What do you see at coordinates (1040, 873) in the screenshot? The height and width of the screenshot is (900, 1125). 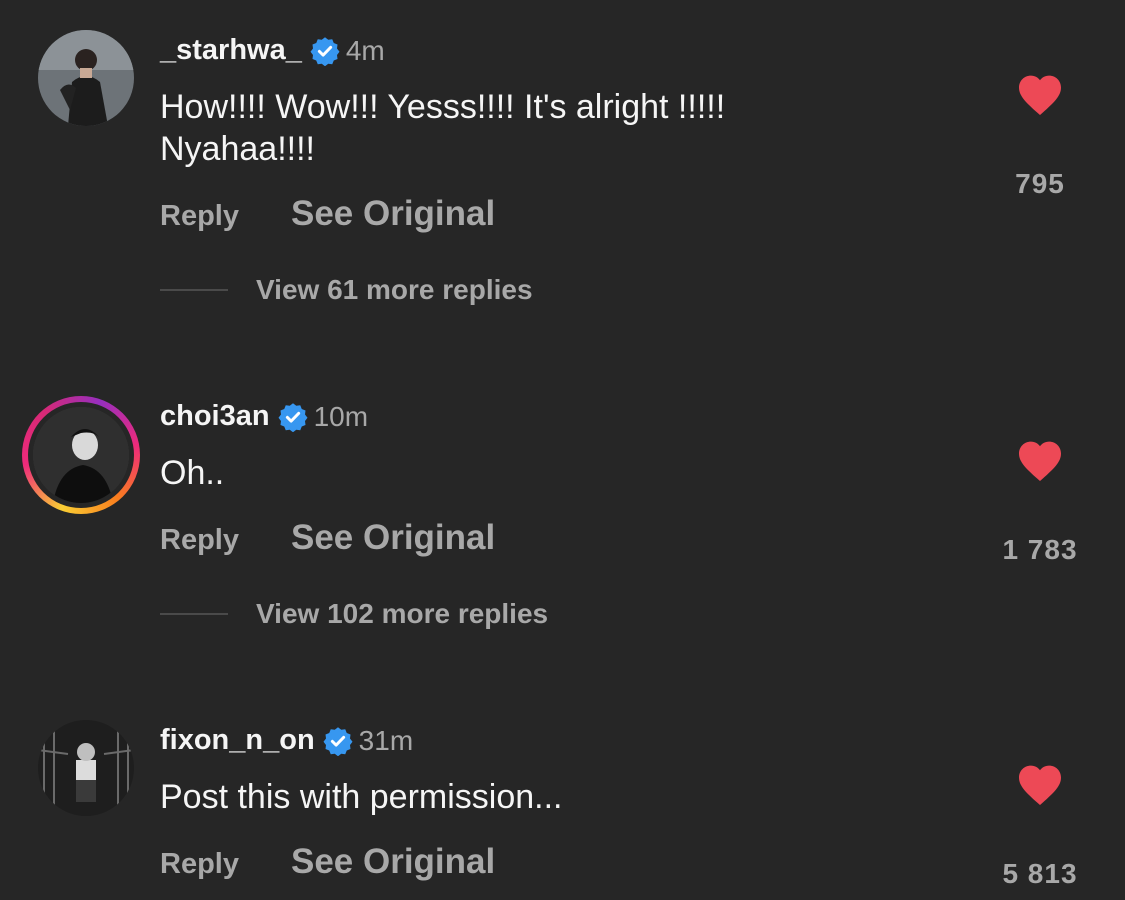 I see `like-count: 5 813` at bounding box center [1040, 873].